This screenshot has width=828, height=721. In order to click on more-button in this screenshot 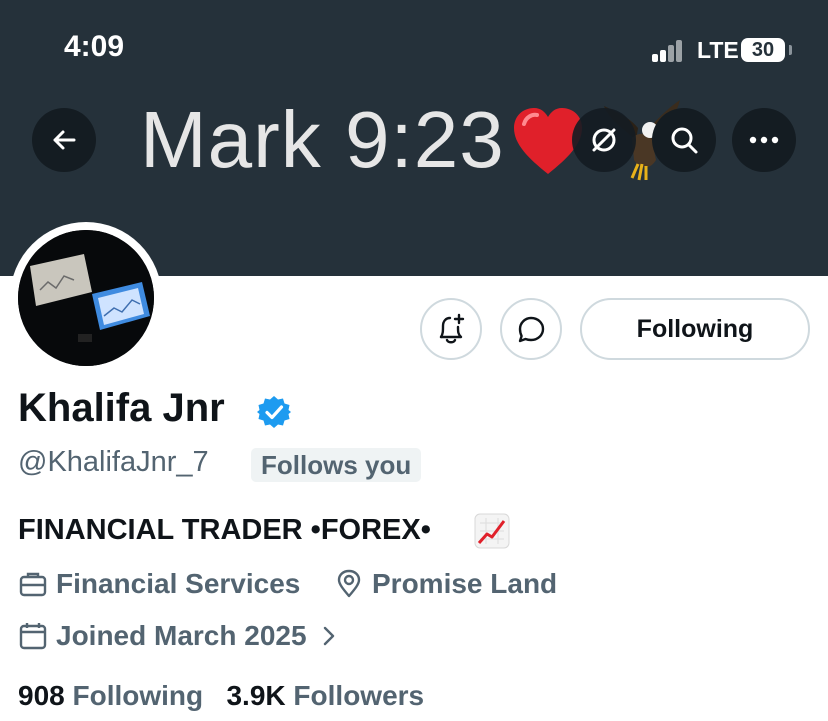, I will do `click(764, 140)`.